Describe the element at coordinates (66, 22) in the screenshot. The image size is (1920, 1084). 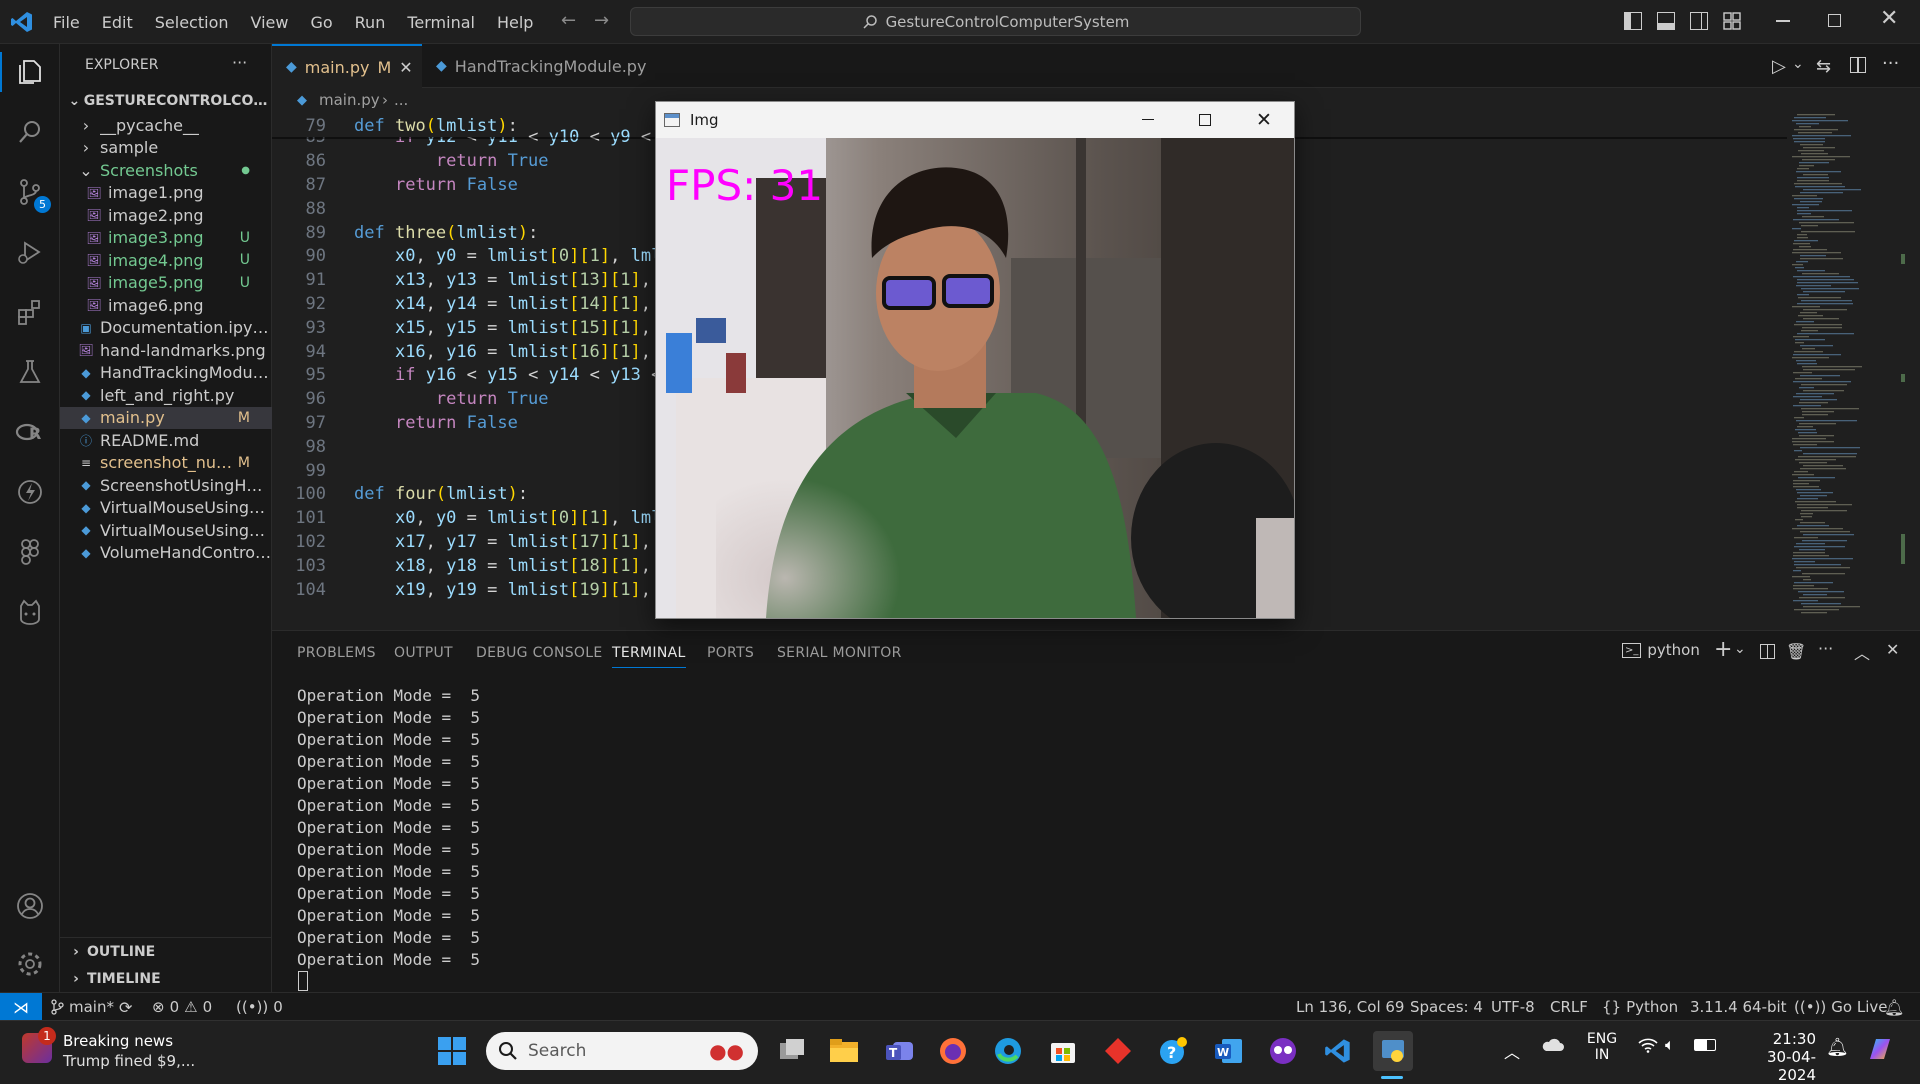
I see `menu-file: File` at that location.